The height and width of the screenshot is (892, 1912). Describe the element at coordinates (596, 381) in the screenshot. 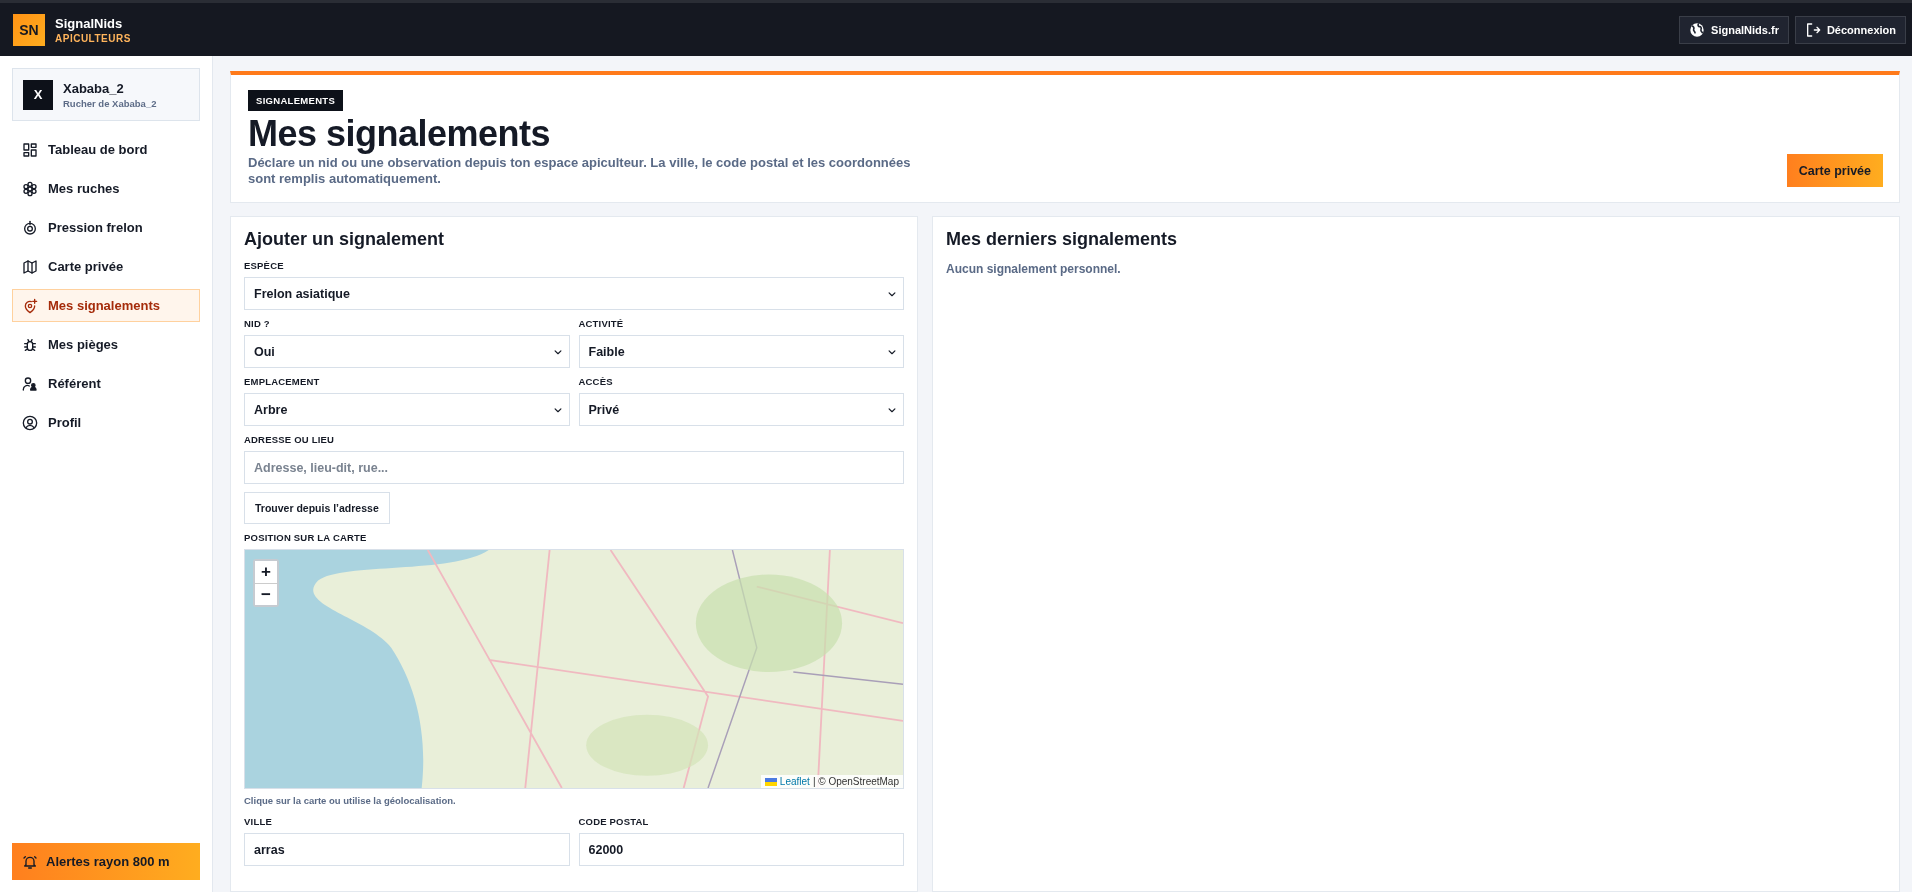

I see `field-label: ACCÈS` at that location.